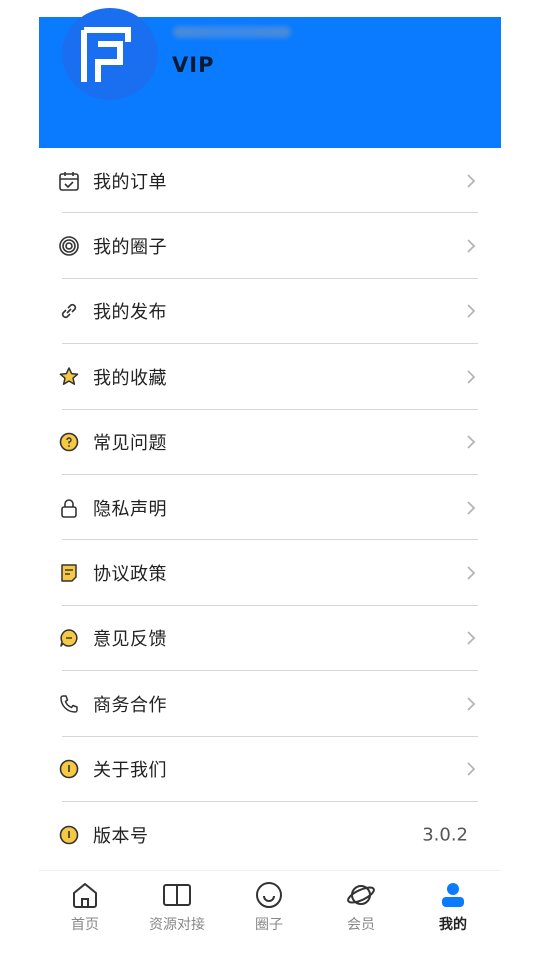  Describe the element at coordinates (69, 704) in the screenshot. I see `phone-icon` at that location.